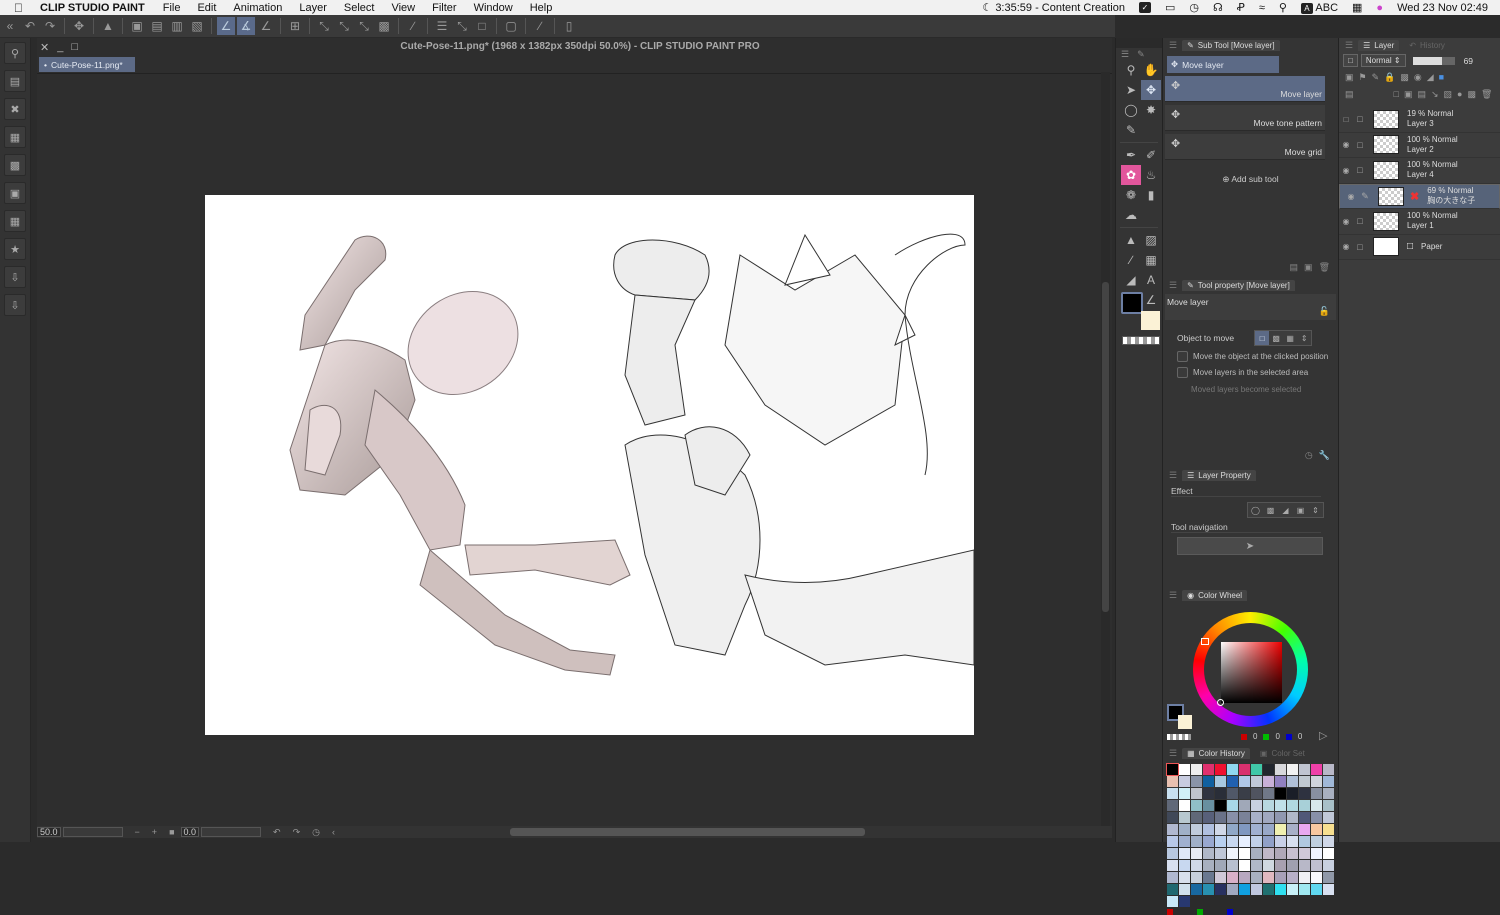 The height and width of the screenshot is (915, 1500). Describe the element at coordinates (1427, 45) in the screenshot. I see `history-tab: ↶ History` at that location.